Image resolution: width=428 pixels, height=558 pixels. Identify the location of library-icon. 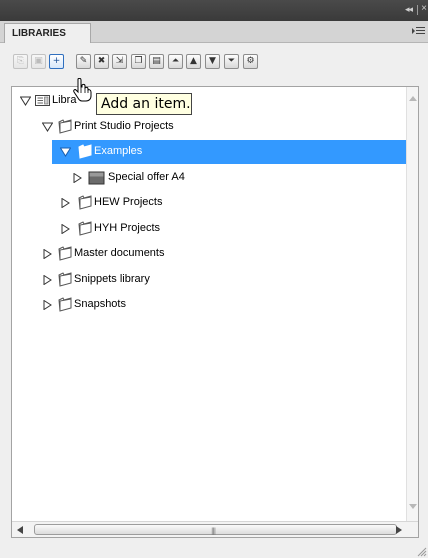
(42, 100).